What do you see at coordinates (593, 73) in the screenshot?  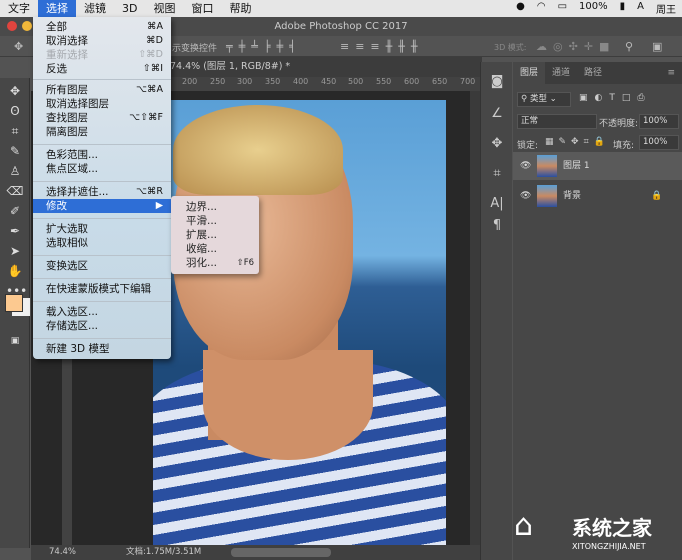 I see `tab-paths: 路径` at bounding box center [593, 73].